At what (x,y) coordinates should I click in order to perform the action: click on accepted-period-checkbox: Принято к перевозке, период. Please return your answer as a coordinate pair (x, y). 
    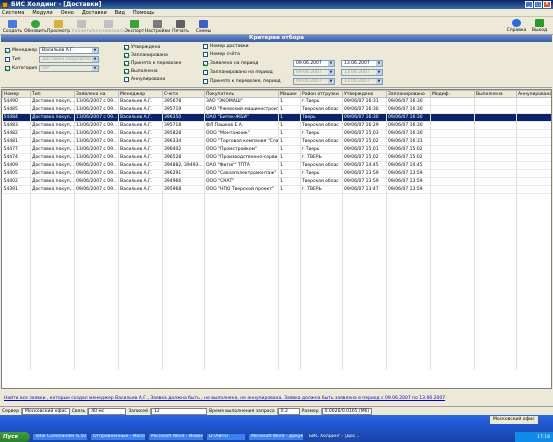
    Looking at the image, I should click on (242, 81).